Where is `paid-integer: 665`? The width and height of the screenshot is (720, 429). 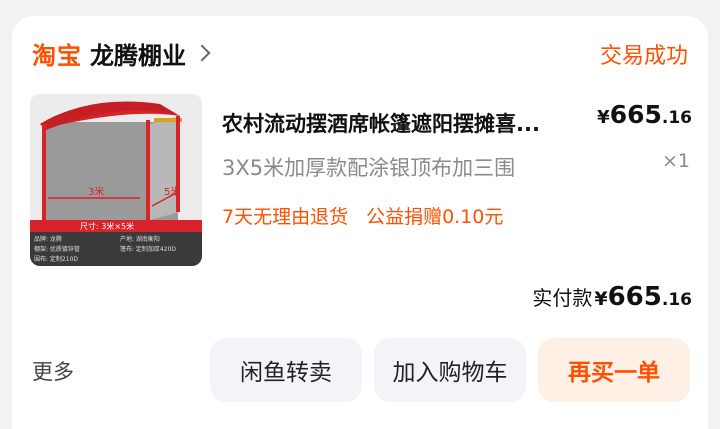
paid-integer: 665 is located at coordinates (634, 297).